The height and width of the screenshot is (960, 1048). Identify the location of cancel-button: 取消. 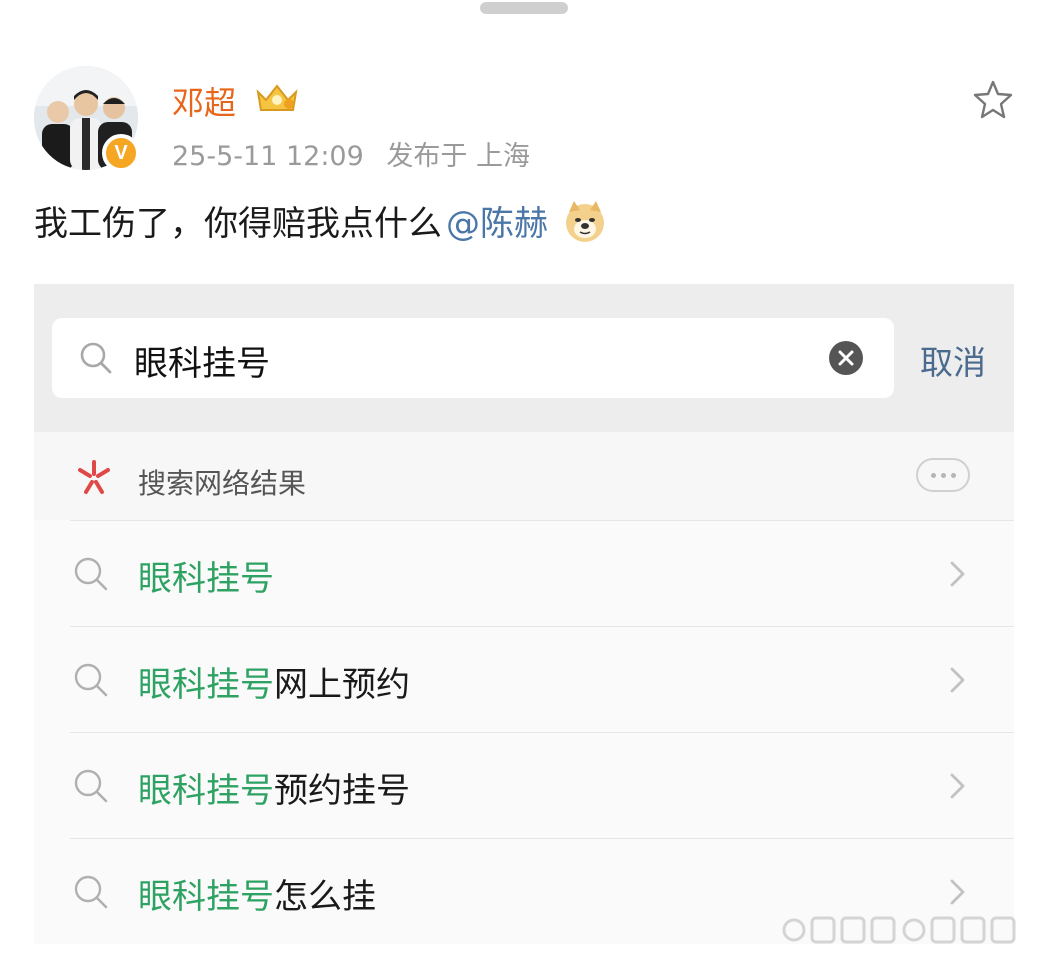
(953, 360).